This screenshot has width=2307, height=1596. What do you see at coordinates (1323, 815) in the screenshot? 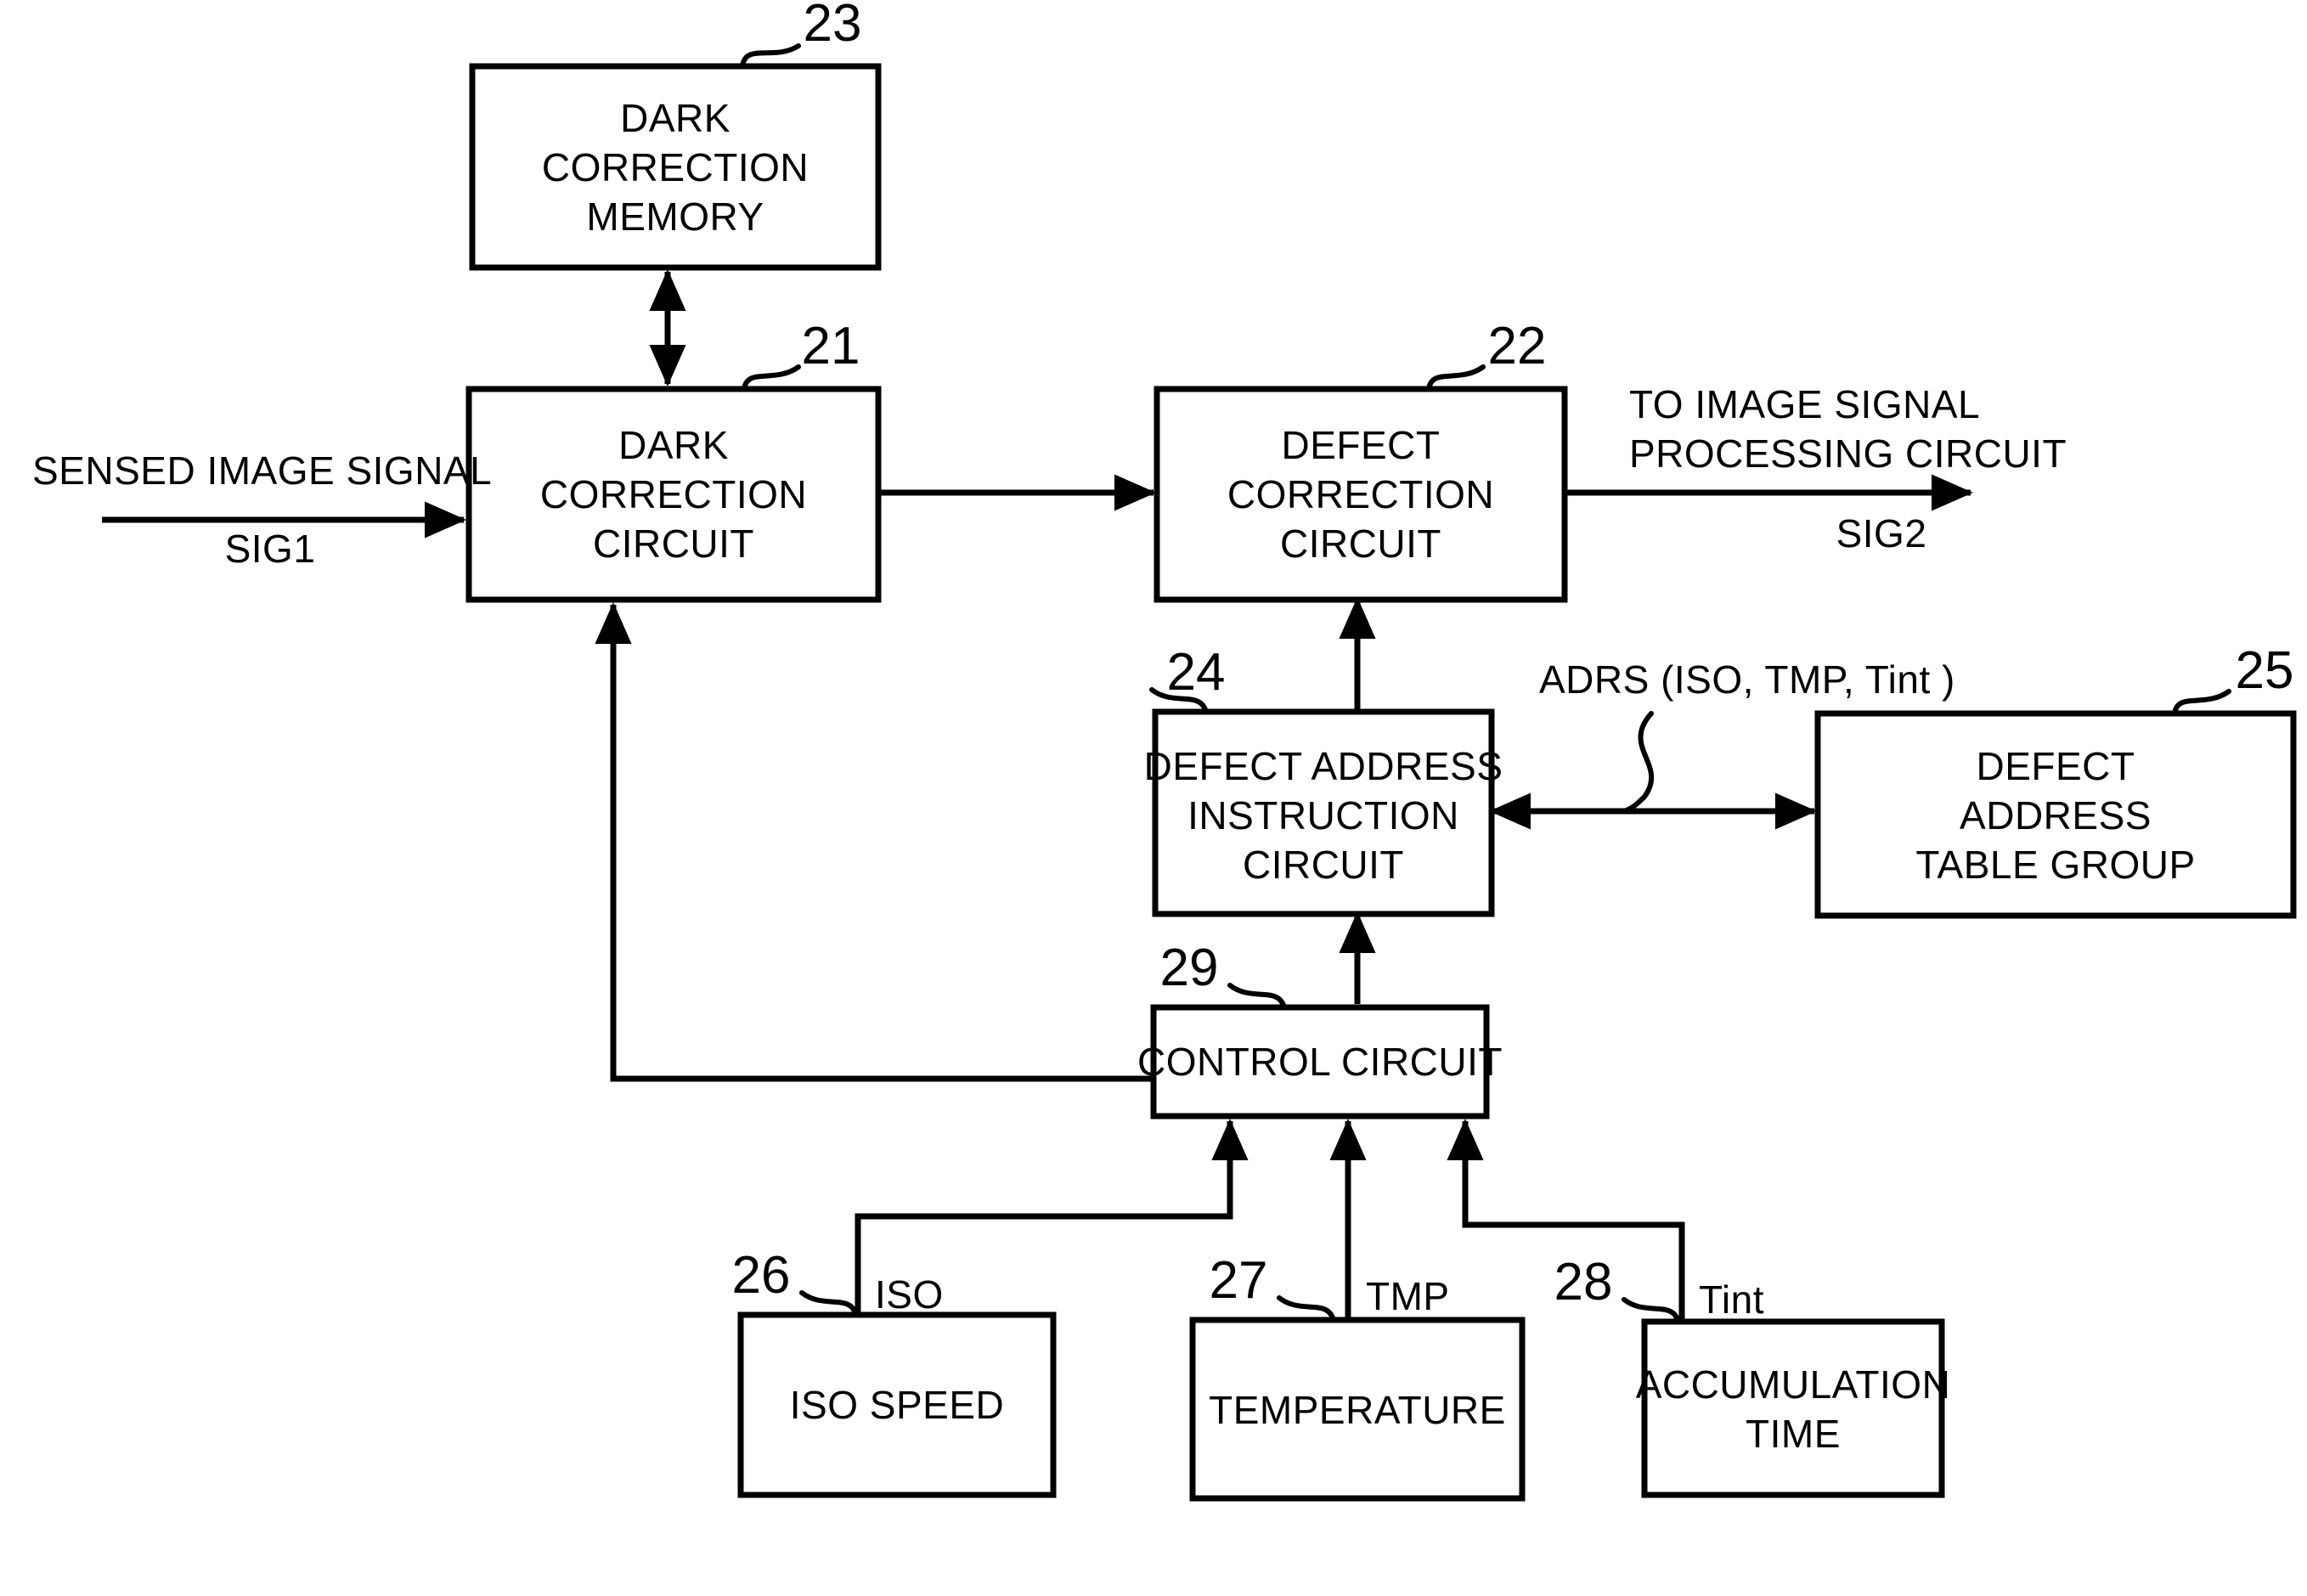
I see `box-24-line-2: INSTRUCTION` at bounding box center [1323, 815].